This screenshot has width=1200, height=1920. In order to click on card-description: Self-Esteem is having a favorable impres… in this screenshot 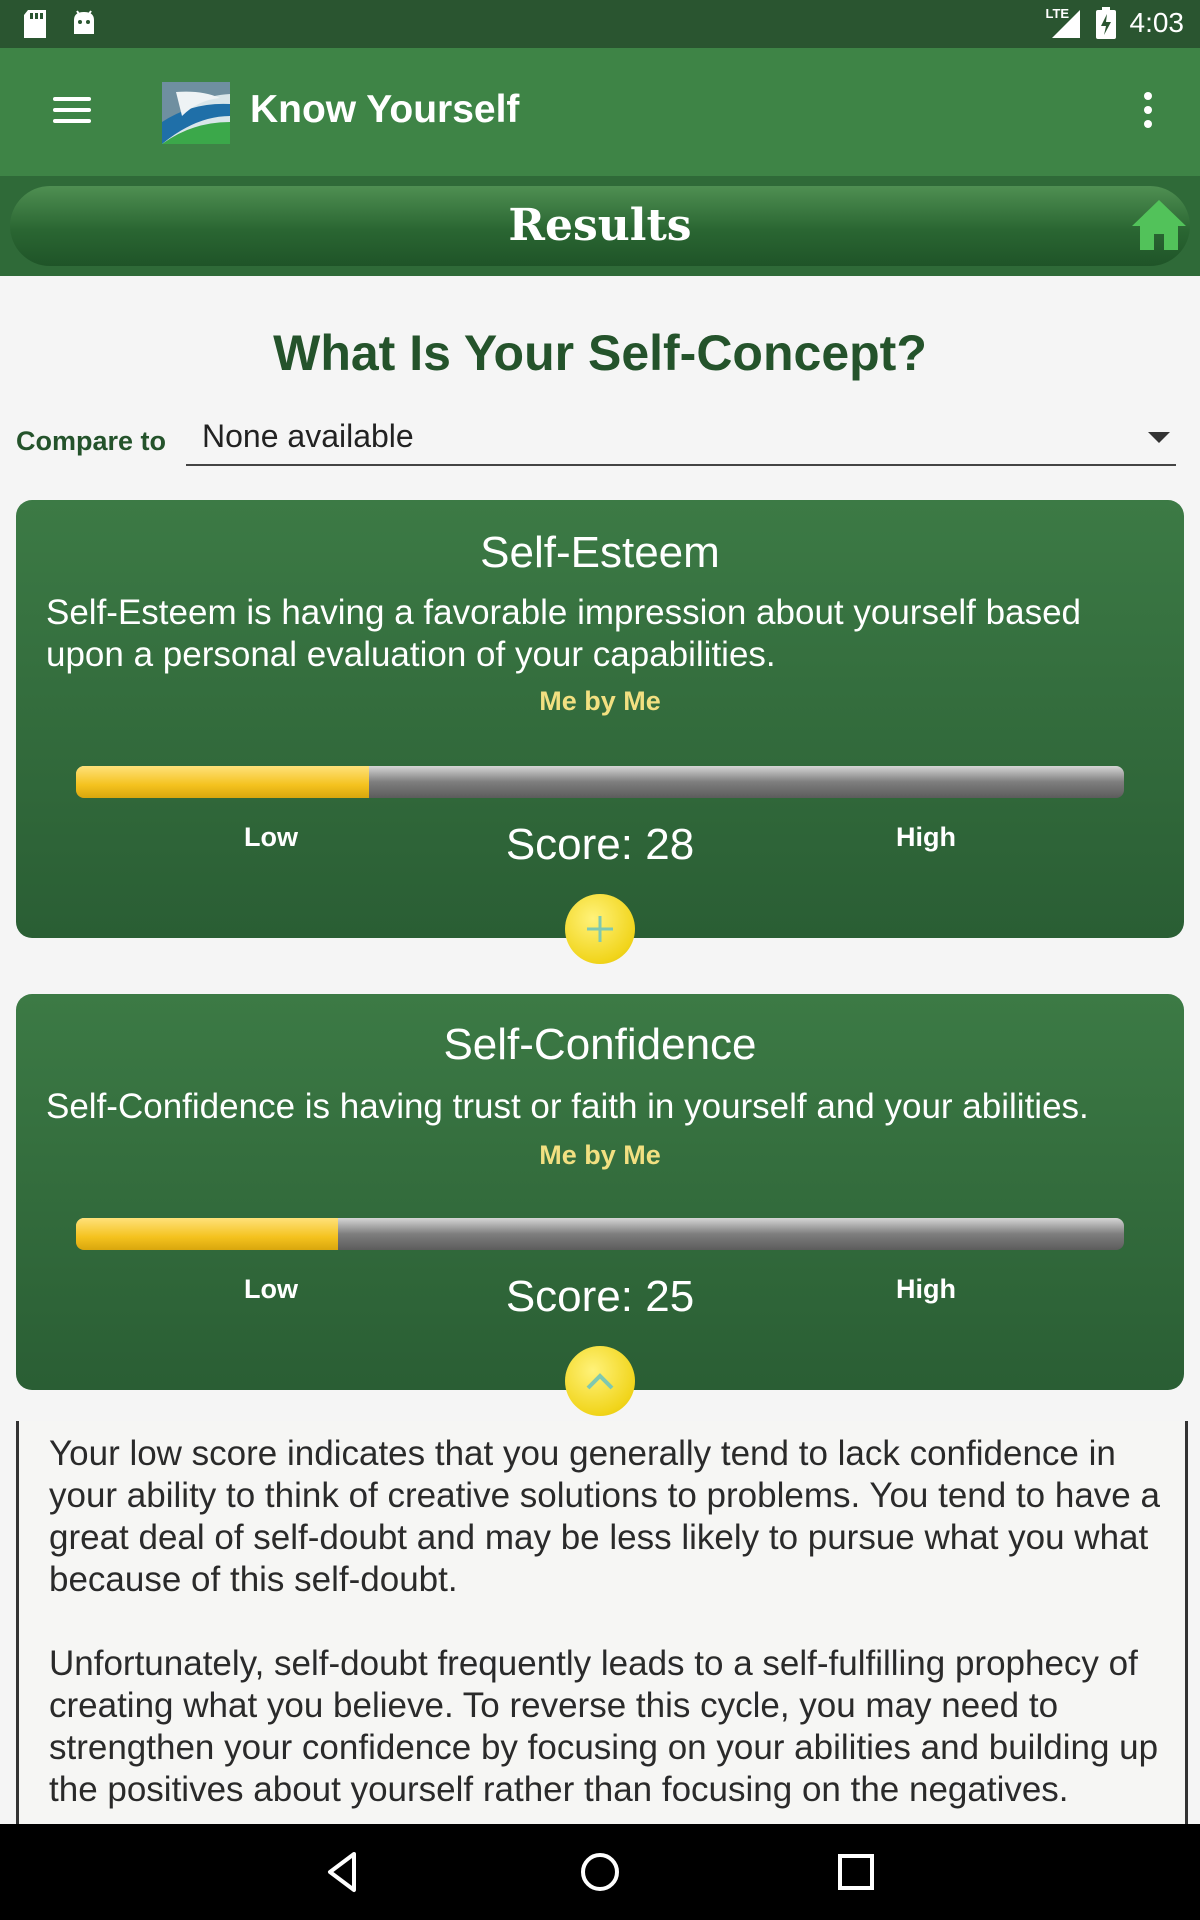, I will do `click(563, 633)`.